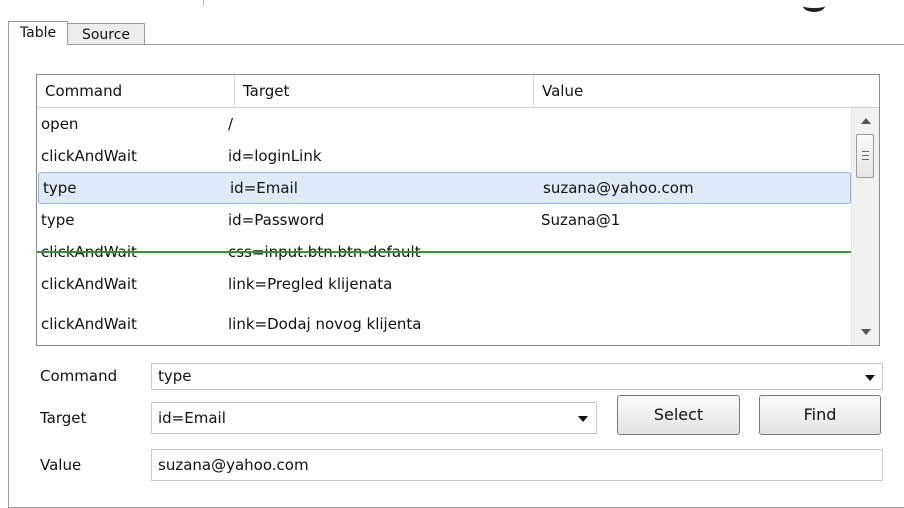  I want to click on table-row-selected: type id=Email suzana@yahoo.com, so click(444, 188).